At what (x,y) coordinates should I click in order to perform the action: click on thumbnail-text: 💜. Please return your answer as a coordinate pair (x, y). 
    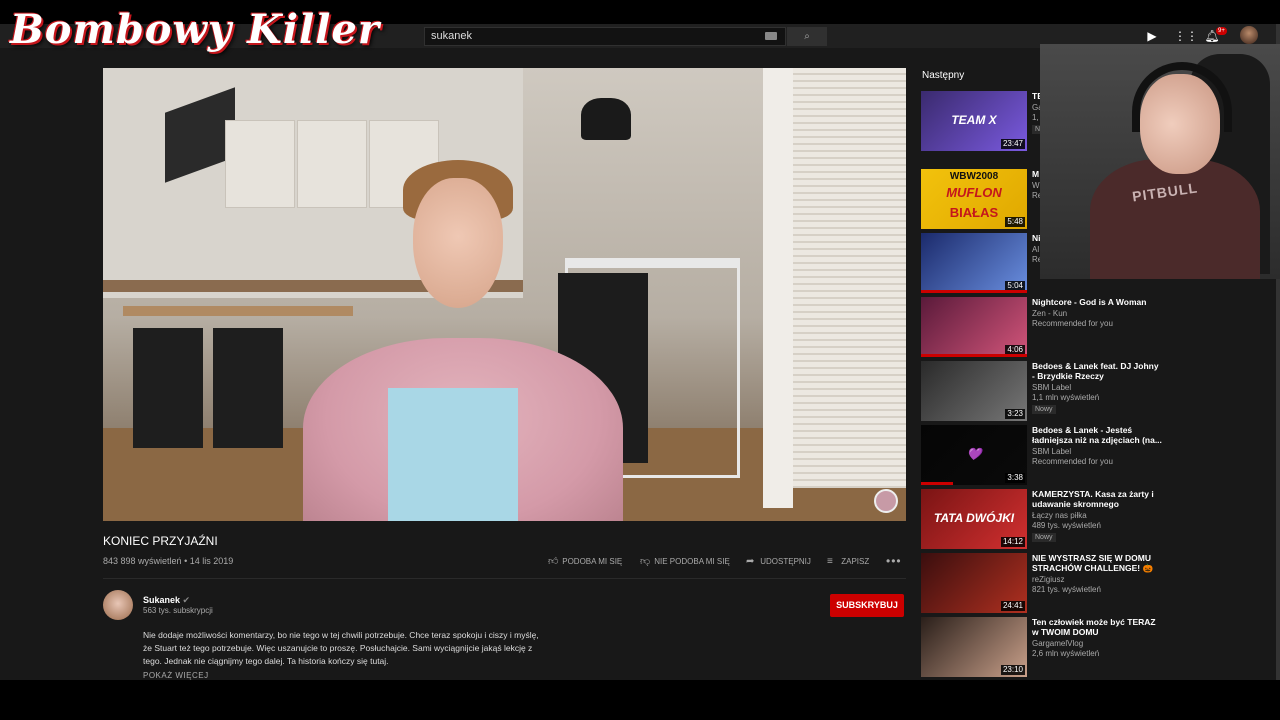
    Looking at the image, I should click on (974, 454).